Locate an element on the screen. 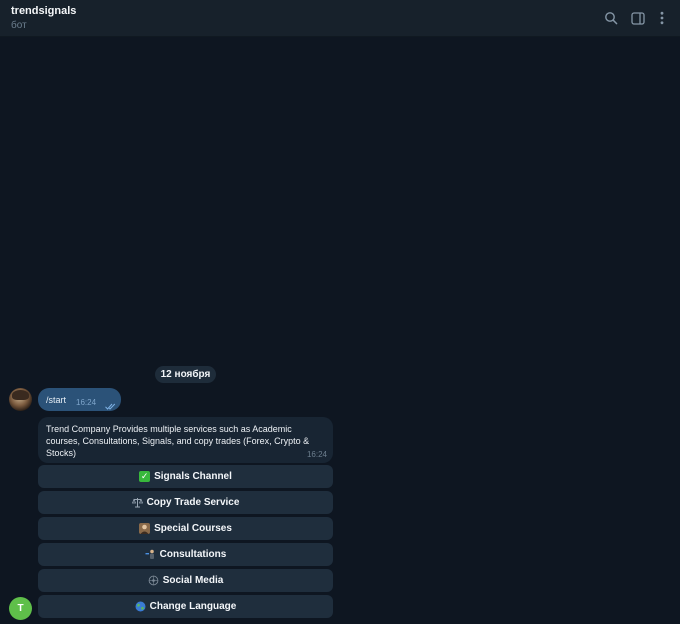 Image resolution: width=680 pixels, height=624 pixels. keyboard-button-label: Copy Trade Service is located at coordinates (193, 502).